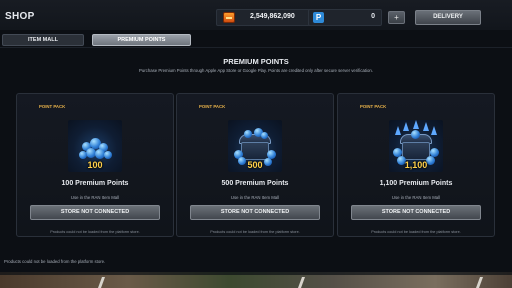 The image size is (512, 288). Describe the element at coordinates (272, 16) in the screenshot. I see `gold-balance: 2,549,862,090` at that location.